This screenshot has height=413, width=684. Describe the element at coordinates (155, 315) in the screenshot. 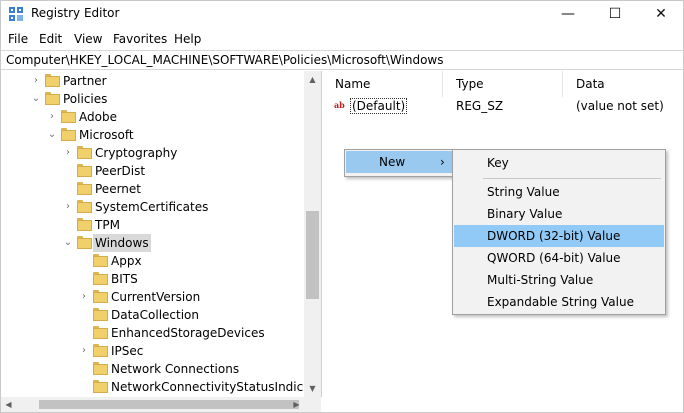

I see `tree-item-label: DataCollection` at that location.